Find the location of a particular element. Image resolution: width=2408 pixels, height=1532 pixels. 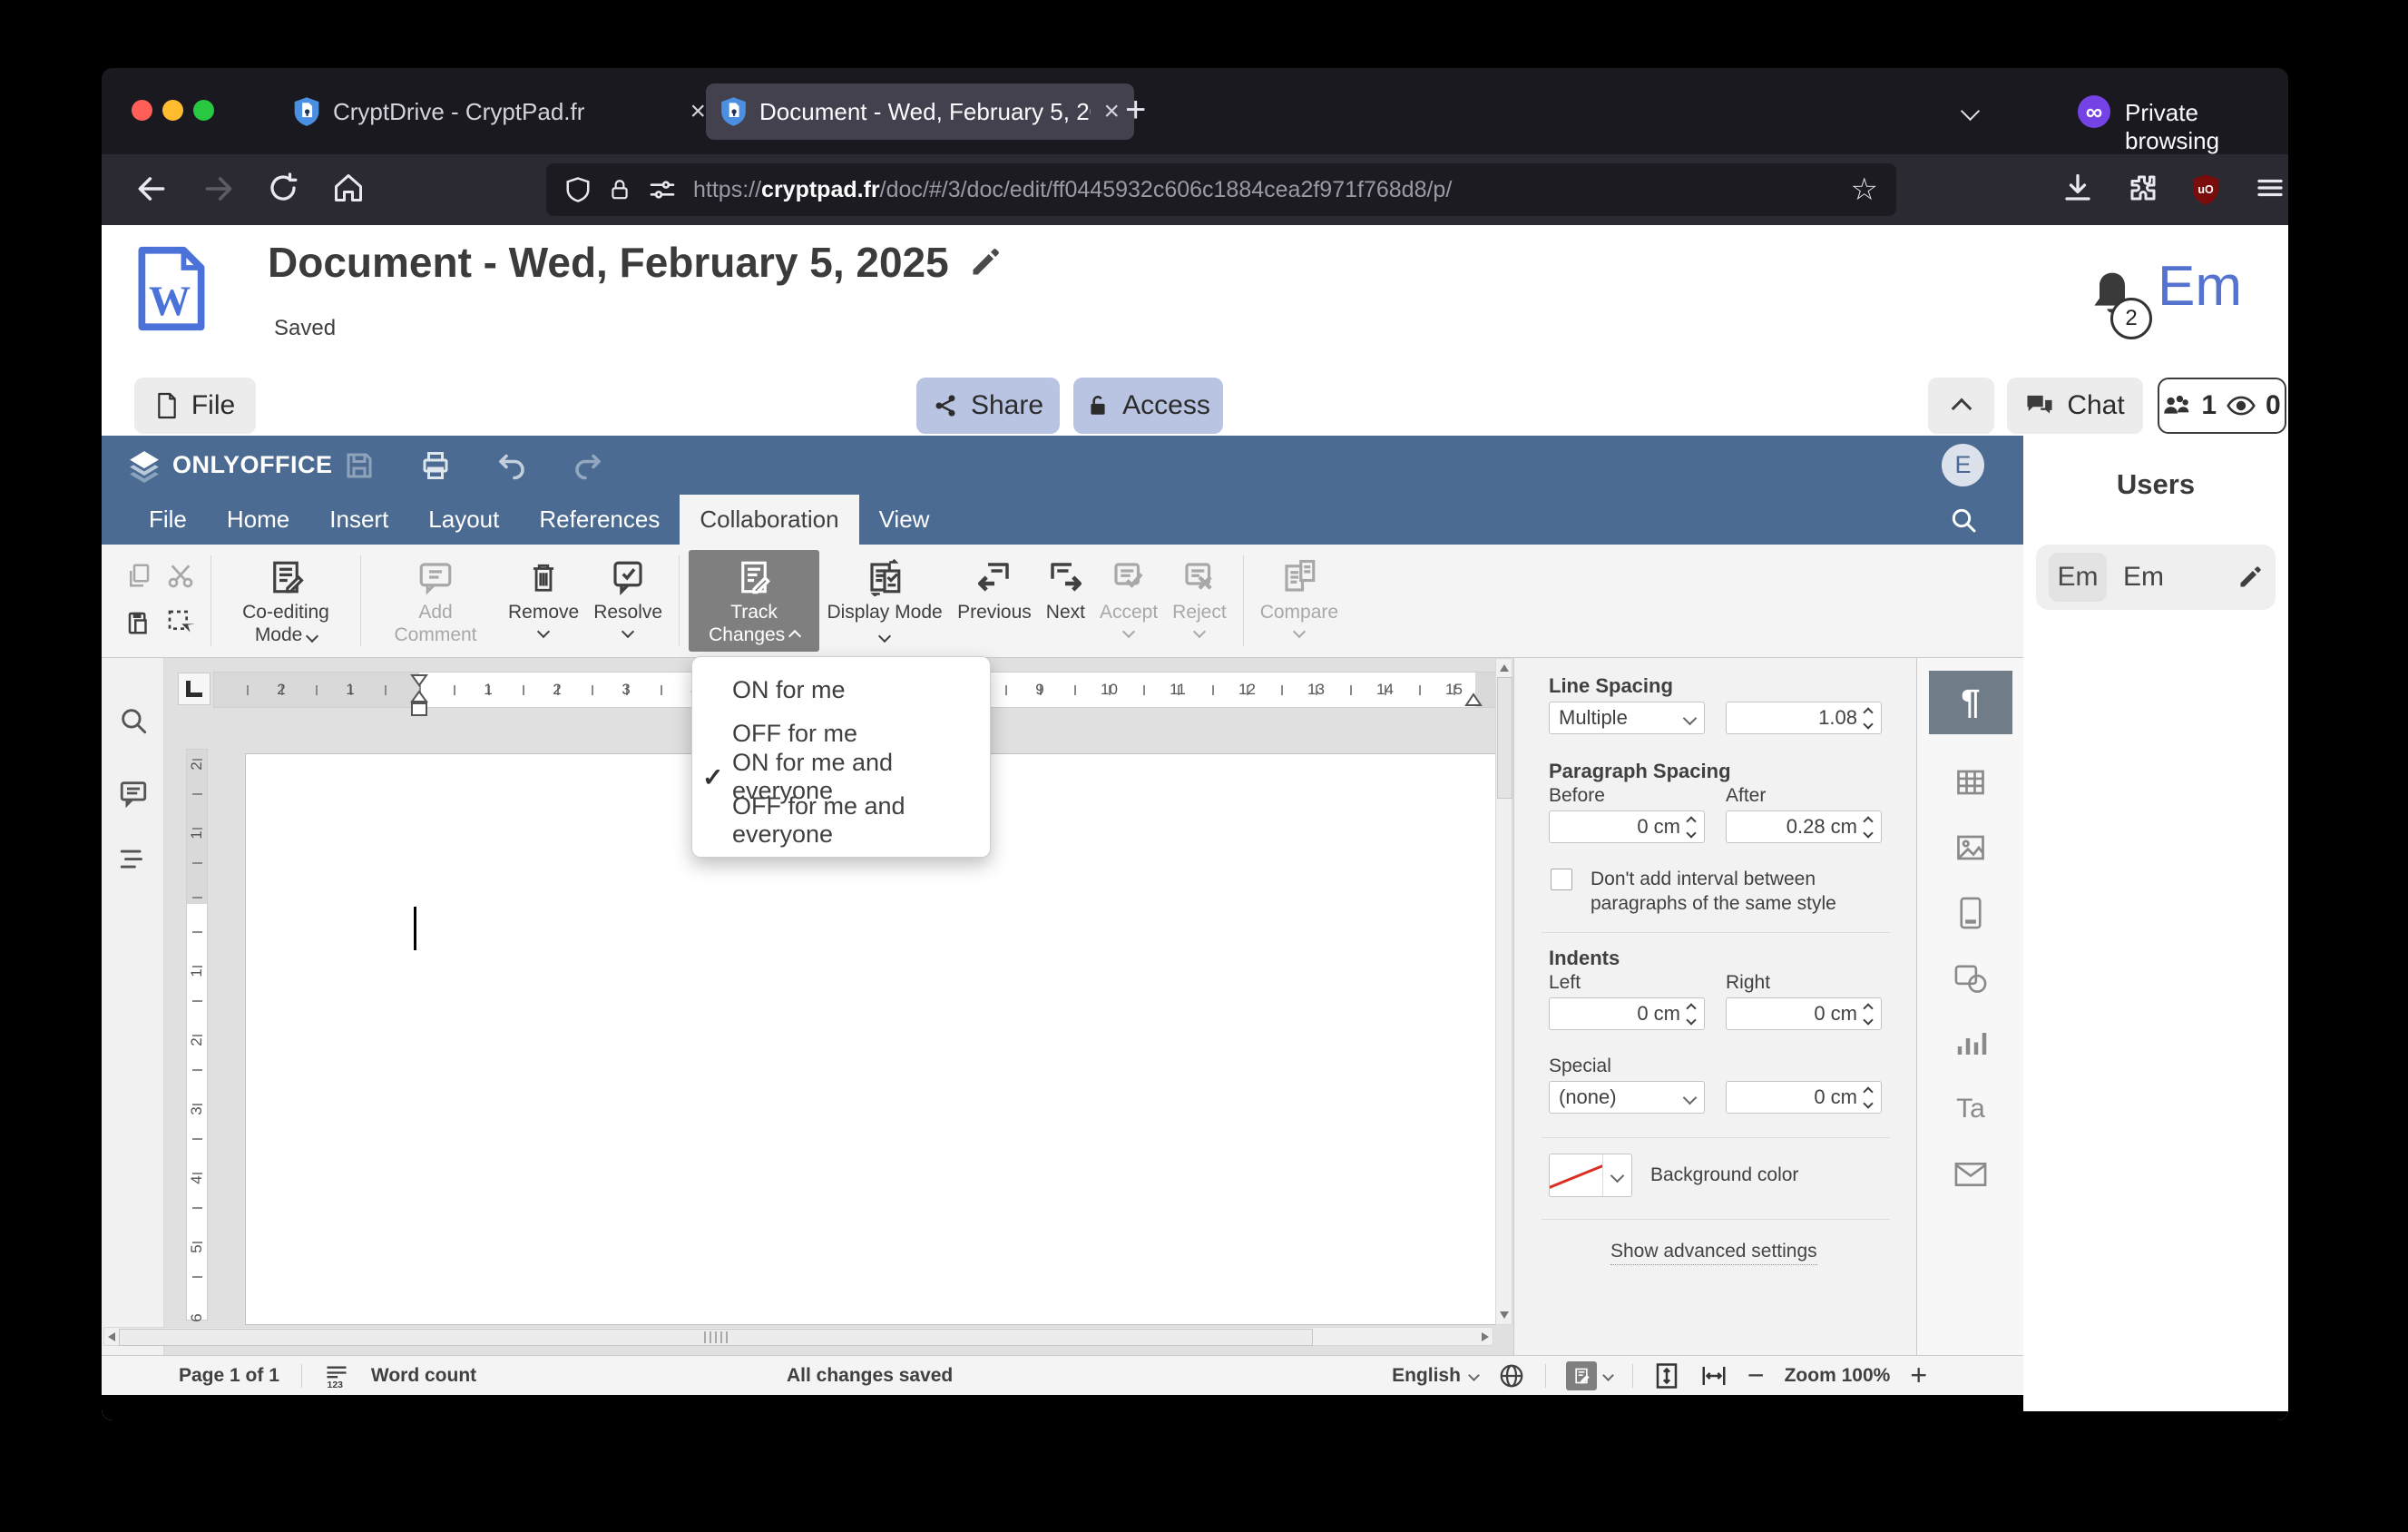

chart-settings-tab is located at coordinates (1971, 1043).